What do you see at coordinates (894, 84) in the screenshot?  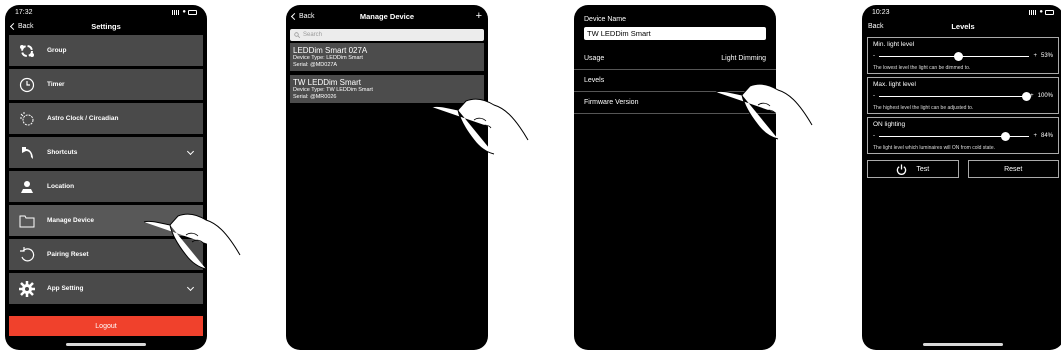 I see `slider-title: Max. light level` at bounding box center [894, 84].